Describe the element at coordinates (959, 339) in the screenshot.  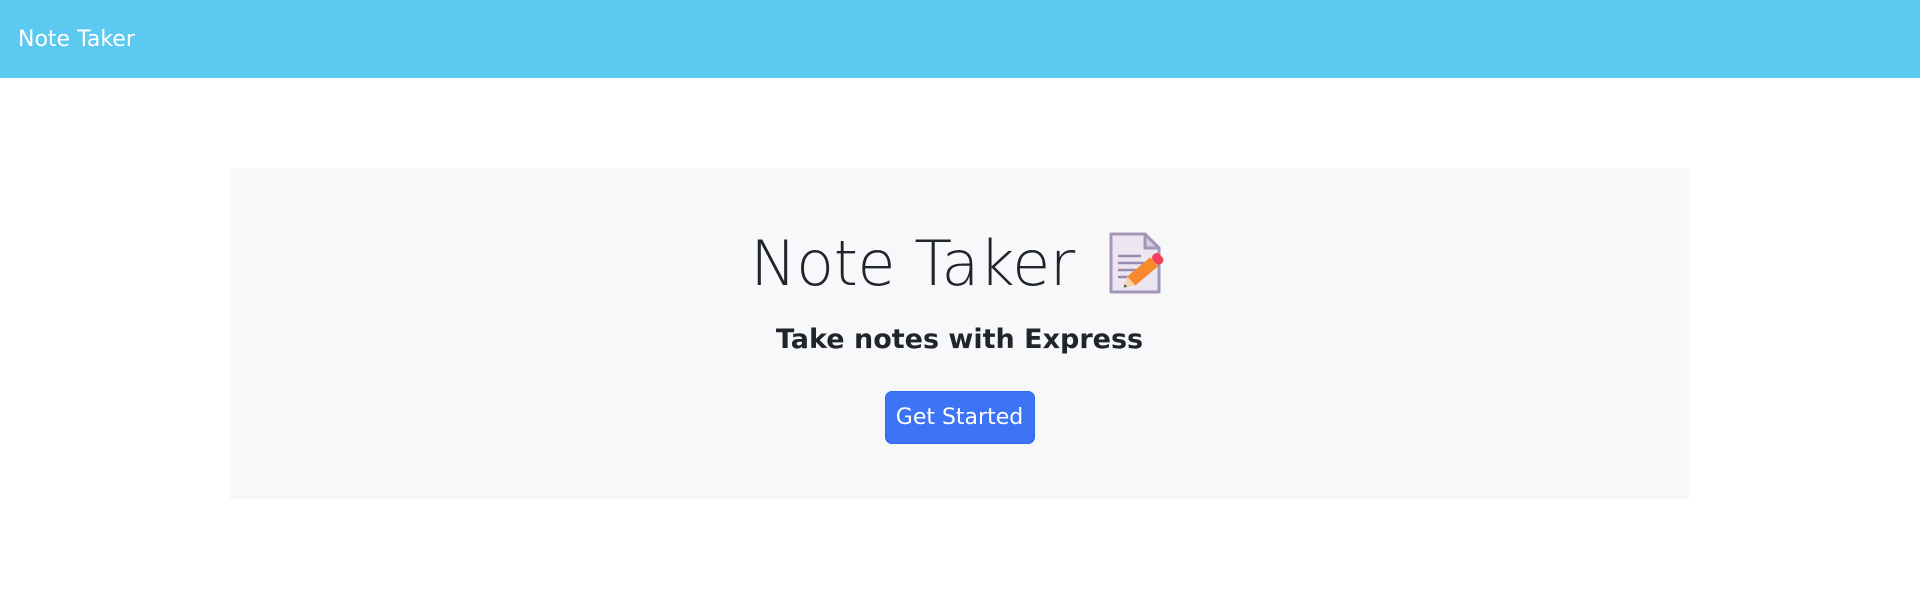
I see `page-subtitle: Take notes with Express` at that location.